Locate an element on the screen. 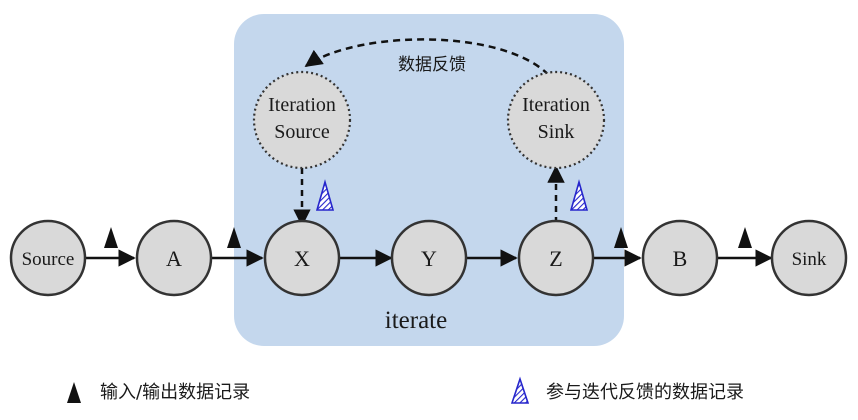  legend: 输入/输出数据记录 参与迭代反馈的数据记录 is located at coordinates (405, 390).